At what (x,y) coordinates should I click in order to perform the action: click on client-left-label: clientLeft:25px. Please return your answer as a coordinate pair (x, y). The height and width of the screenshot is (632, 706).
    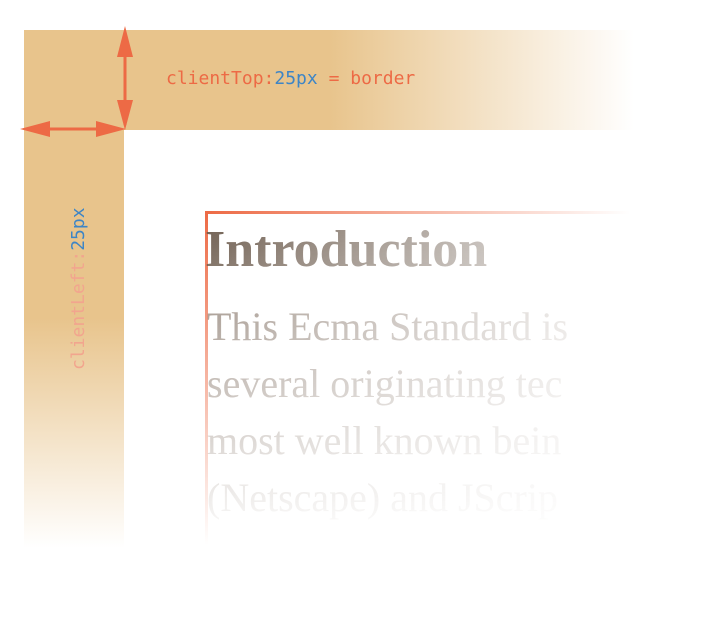
    Looking at the image, I should click on (78, 288).